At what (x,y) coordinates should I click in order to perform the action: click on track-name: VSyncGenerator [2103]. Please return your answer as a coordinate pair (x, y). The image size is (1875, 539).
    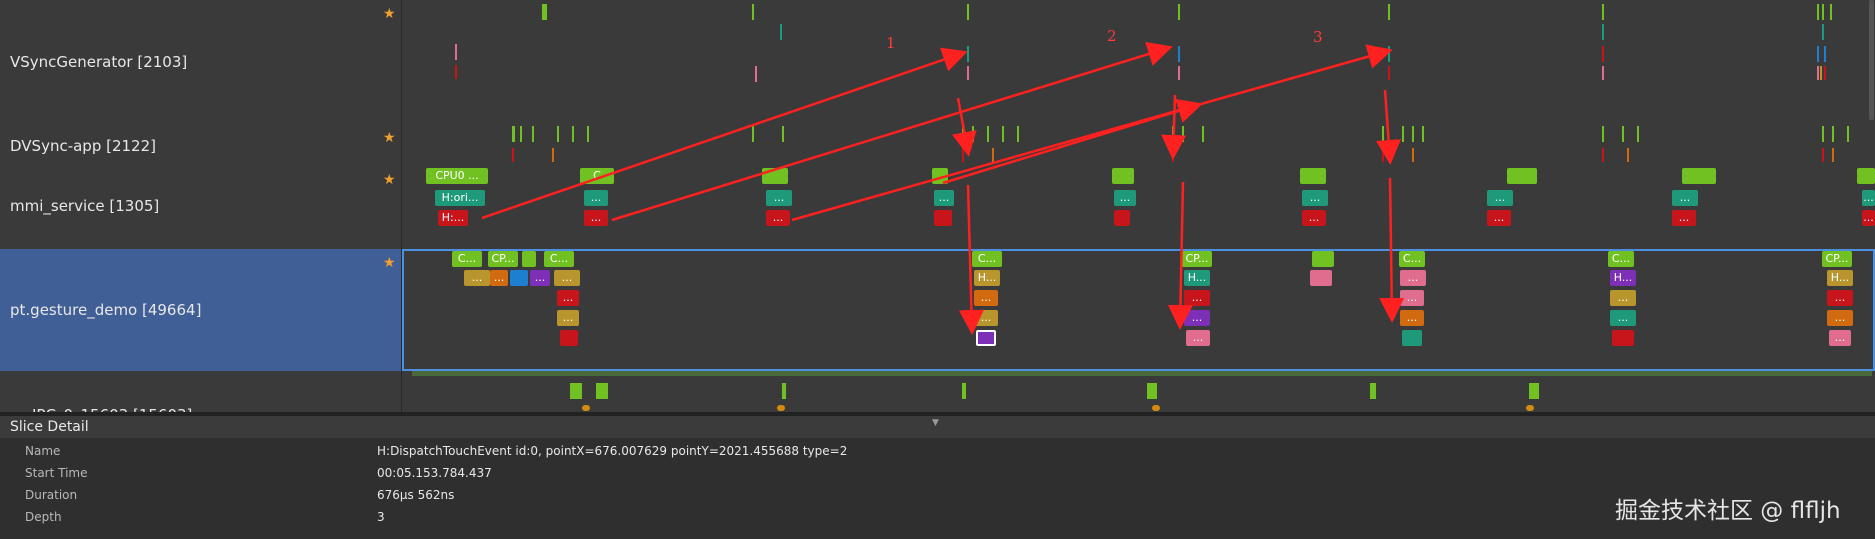
    Looking at the image, I should click on (99, 62).